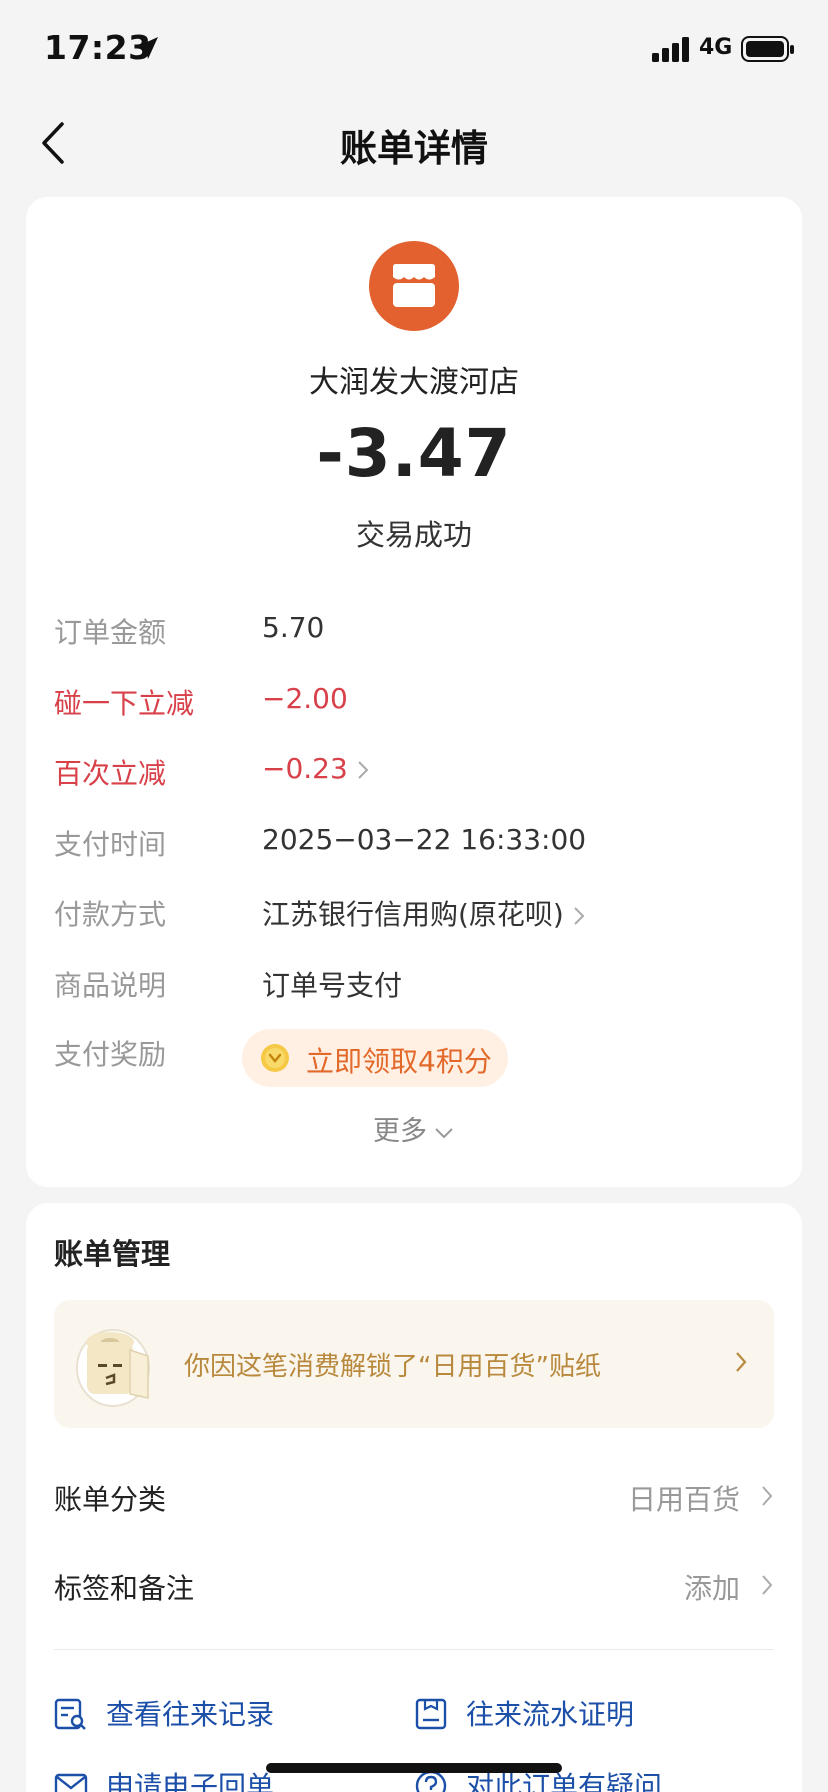 Image resolution: width=828 pixels, height=1792 pixels. I want to click on page-title: 账单详情, so click(414, 148).